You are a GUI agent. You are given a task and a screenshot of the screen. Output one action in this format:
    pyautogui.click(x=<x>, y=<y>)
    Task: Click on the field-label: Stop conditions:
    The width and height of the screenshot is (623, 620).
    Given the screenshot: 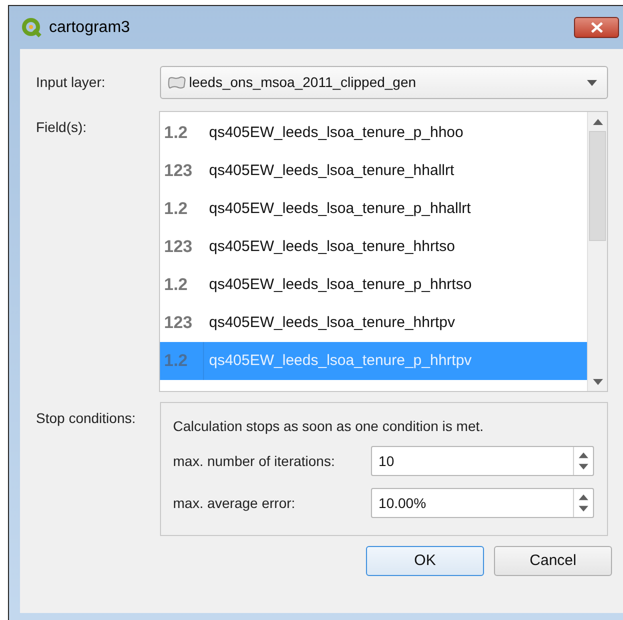 What is the action you would take?
    pyautogui.click(x=86, y=418)
    